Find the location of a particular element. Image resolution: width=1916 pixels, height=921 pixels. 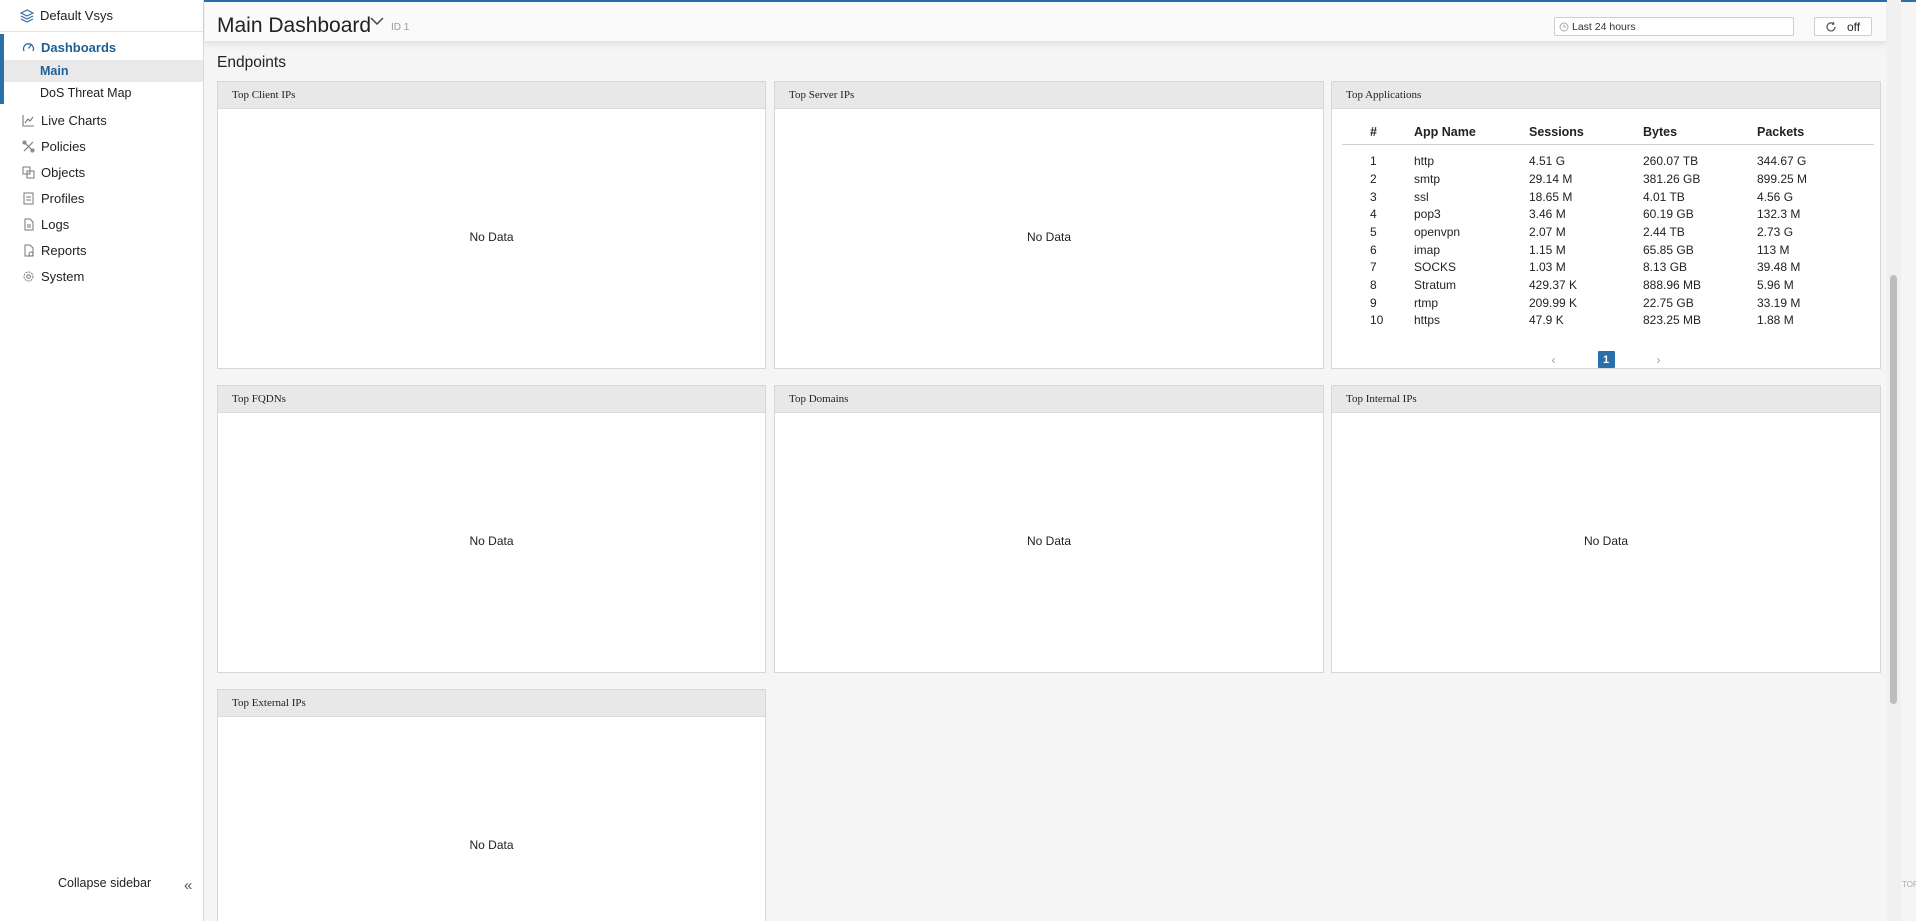

sidebar-item-dashboards: Dashboards is located at coordinates (101, 47).